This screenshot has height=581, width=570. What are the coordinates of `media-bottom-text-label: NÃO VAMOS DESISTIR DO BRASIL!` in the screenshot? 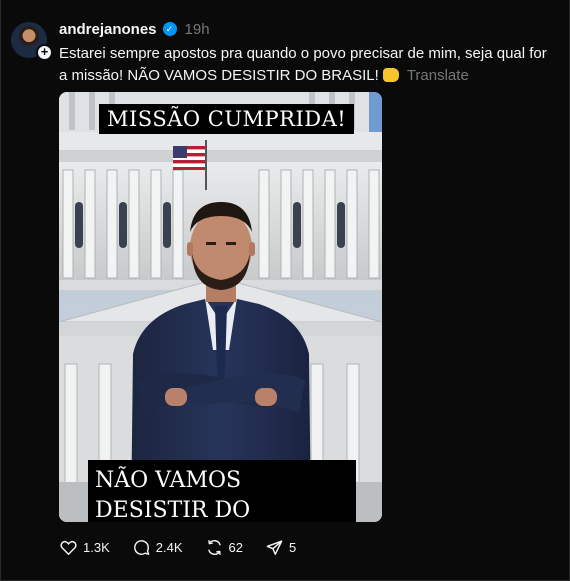 It's located at (173, 495).